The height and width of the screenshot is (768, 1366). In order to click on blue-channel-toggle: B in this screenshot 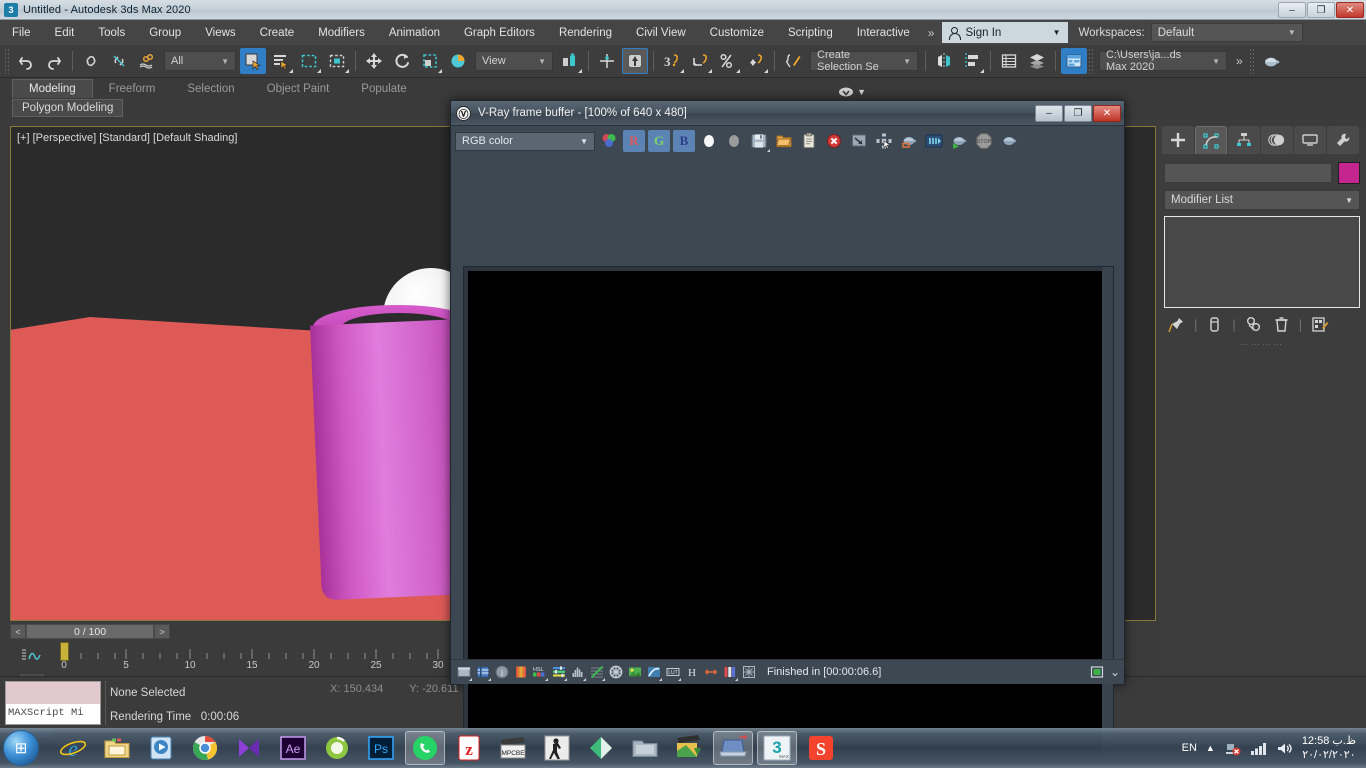, I will do `click(684, 141)`.